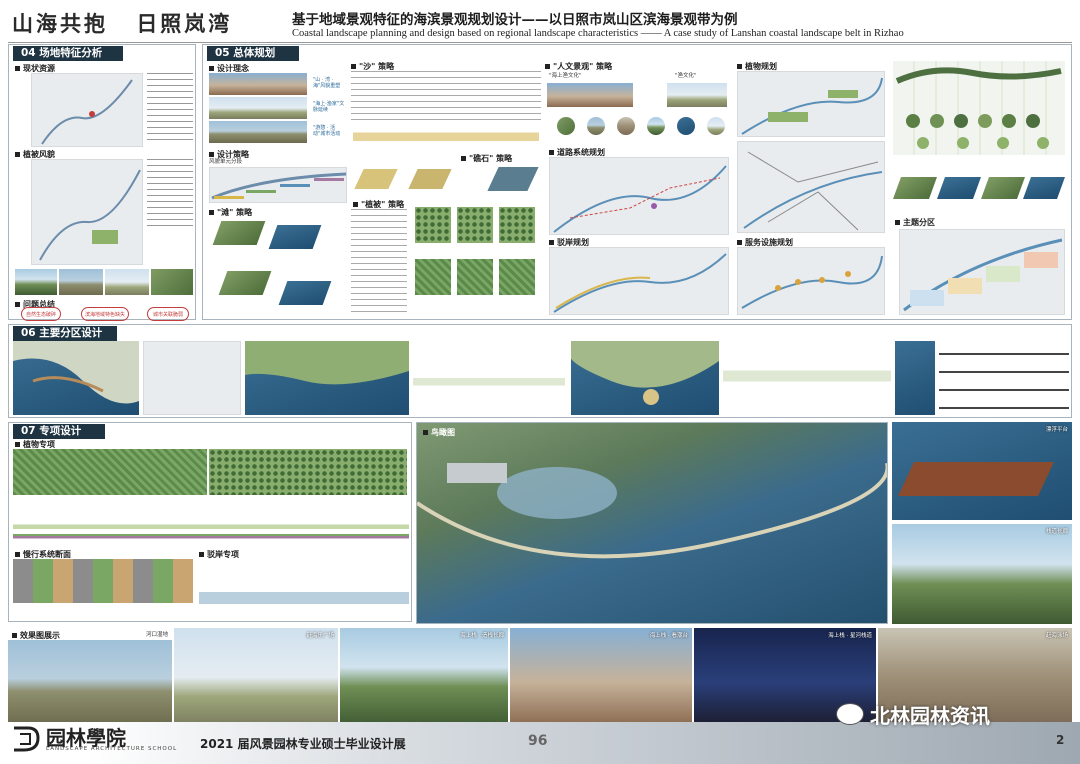  I want to click on sub-reef: "礁石" 策略, so click(486, 158).